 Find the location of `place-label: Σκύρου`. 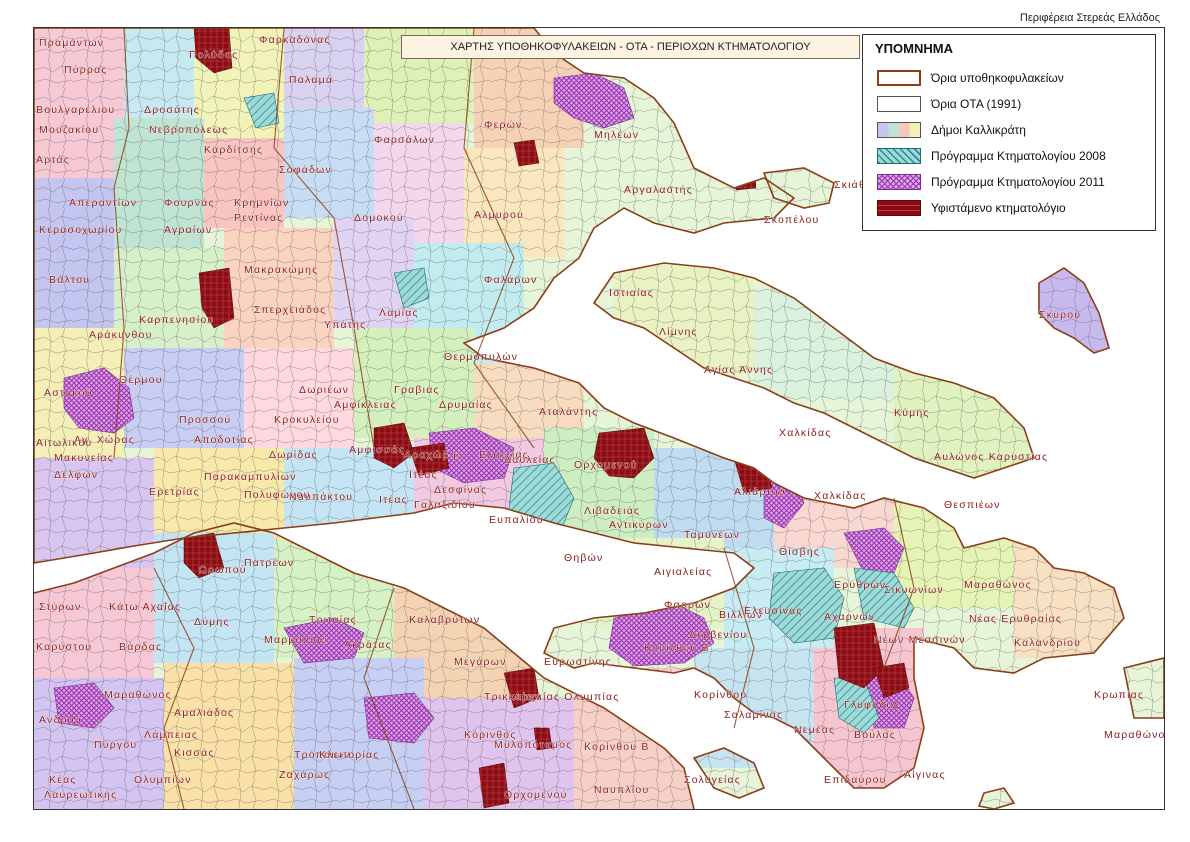

place-label: Σκύρου is located at coordinates (1060, 315).